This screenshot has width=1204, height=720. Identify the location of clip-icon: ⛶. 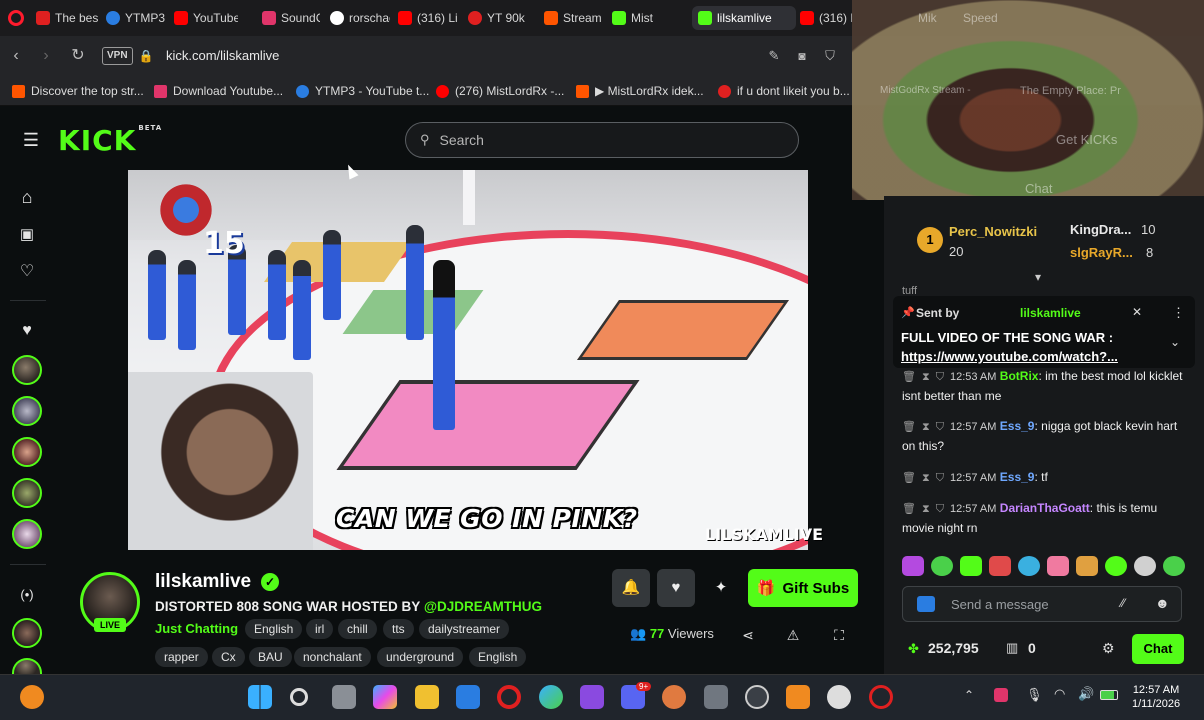
(839, 635).